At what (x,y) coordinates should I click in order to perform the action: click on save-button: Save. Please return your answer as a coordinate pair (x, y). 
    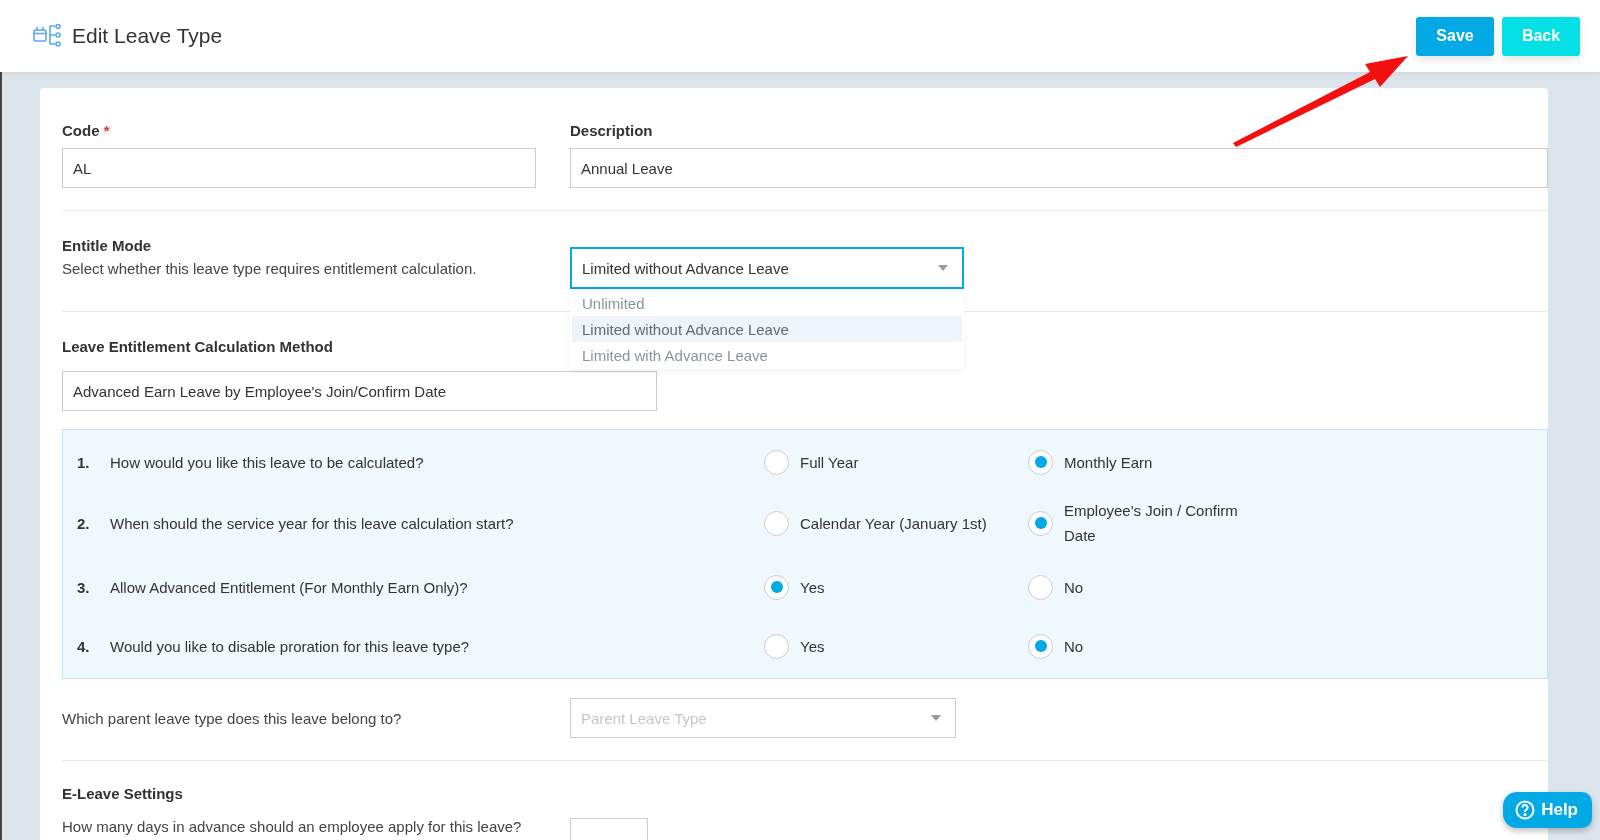
    Looking at the image, I should click on (1455, 36).